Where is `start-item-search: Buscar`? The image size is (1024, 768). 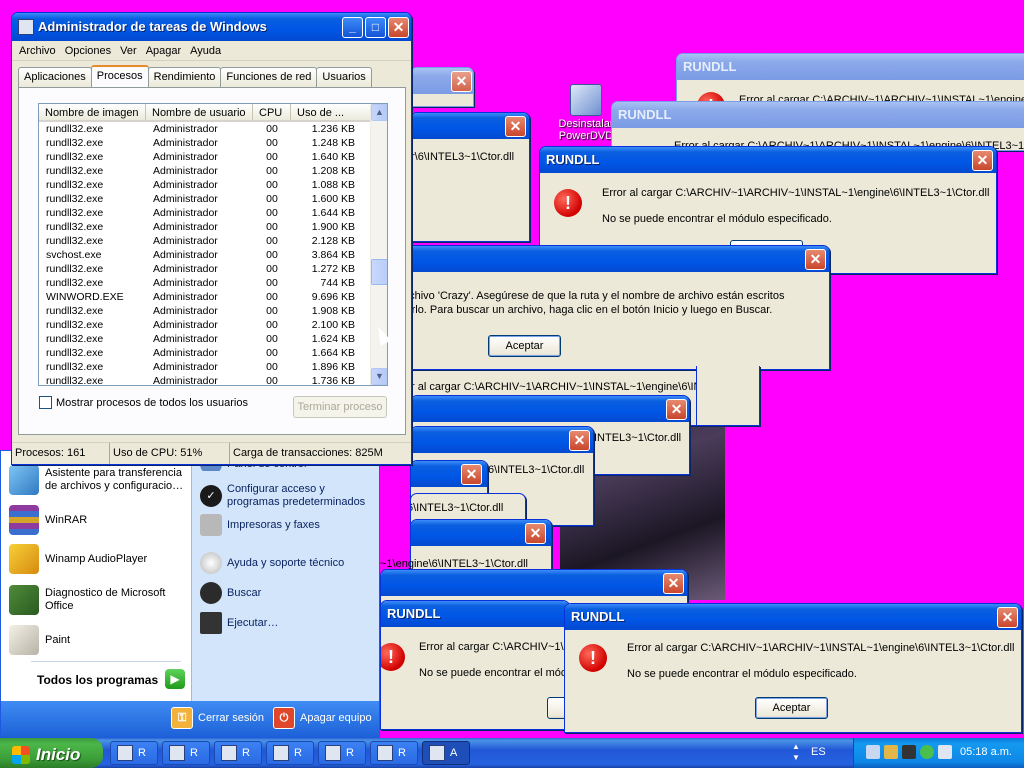
start-item-search: Buscar is located at coordinates (230, 593).